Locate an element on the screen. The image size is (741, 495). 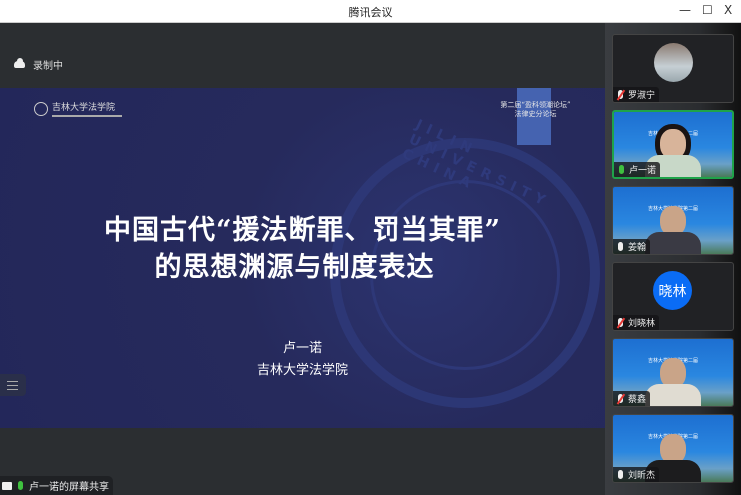
participant-tile: 罗淑宁 is located at coordinates (673, 68).